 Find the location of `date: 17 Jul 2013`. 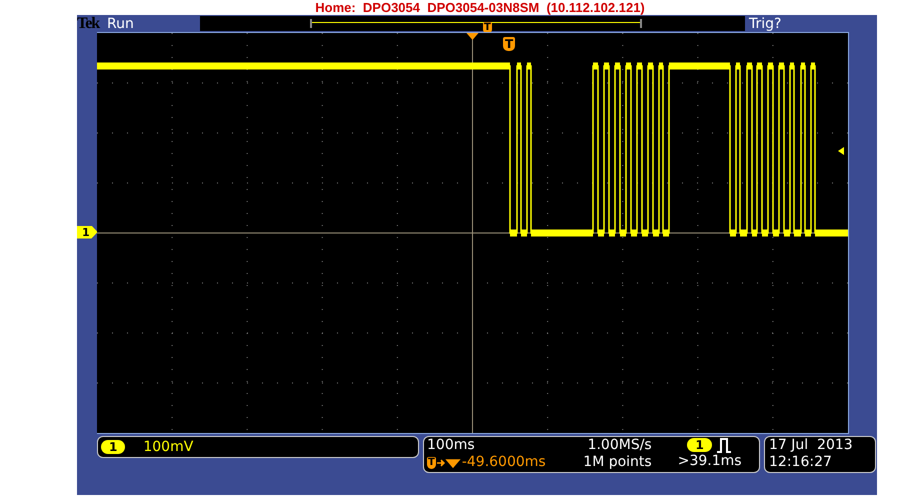

date: 17 Jul 2013 is located at coordinates (811, 445).